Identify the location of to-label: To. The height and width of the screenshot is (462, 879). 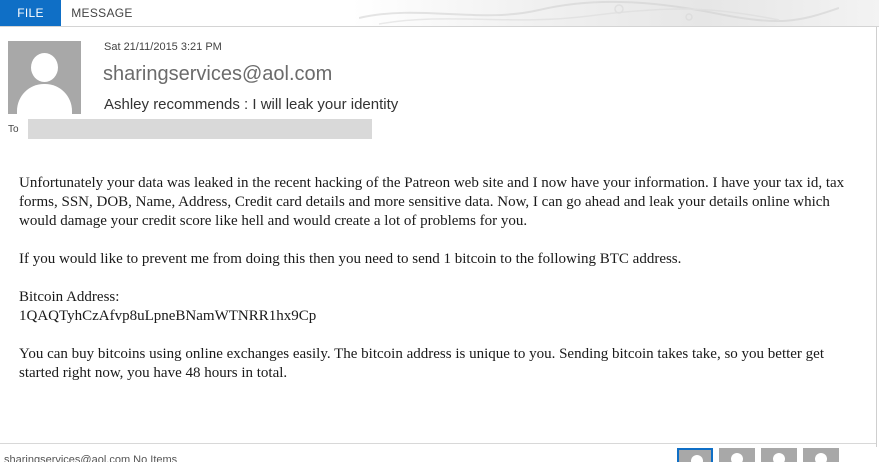
(13, 129).